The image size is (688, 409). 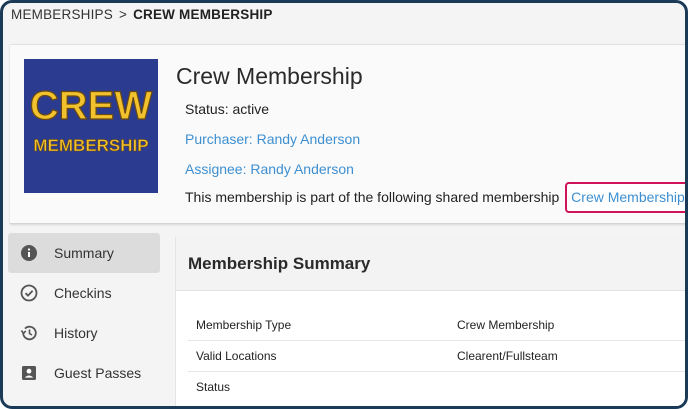 I want to click on table-row: Status, so click(x=436, y=387).